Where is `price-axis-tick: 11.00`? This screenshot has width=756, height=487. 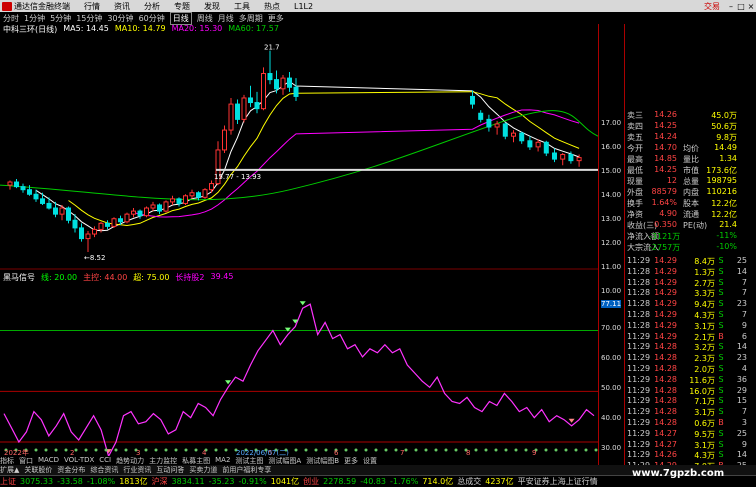 price-axis-tick: 11.00 is located at coordinates (611, 267).